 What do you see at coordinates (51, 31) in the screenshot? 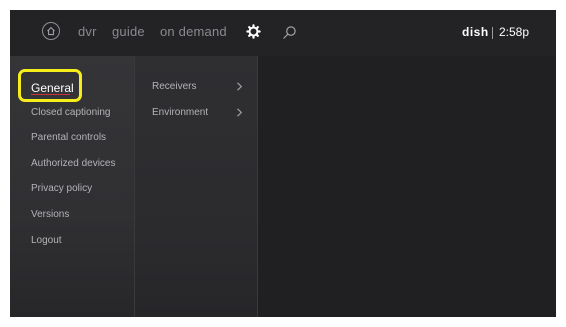
I see `home-icon` at bounding box center [51, 31].